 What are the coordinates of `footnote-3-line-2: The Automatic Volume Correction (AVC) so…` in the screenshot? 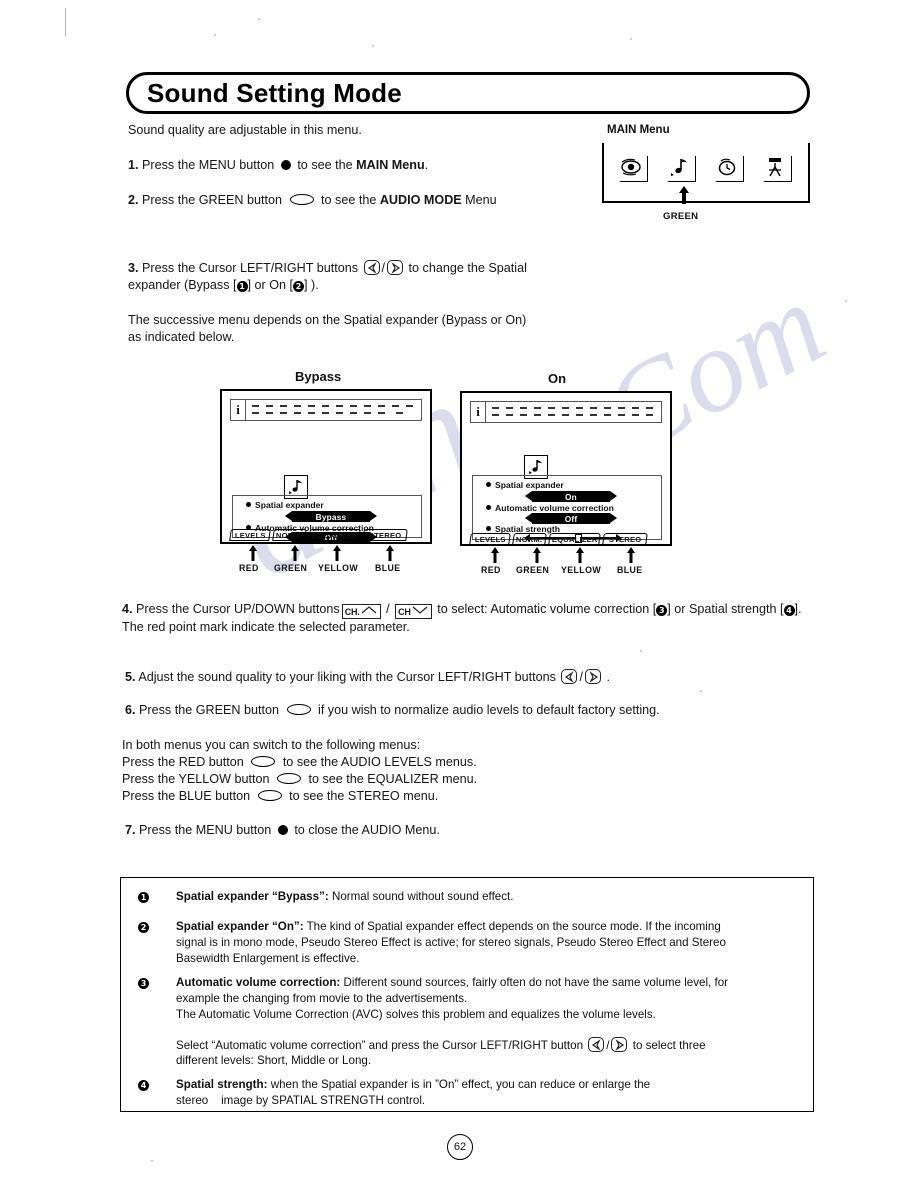 It's located at (416, 1014).